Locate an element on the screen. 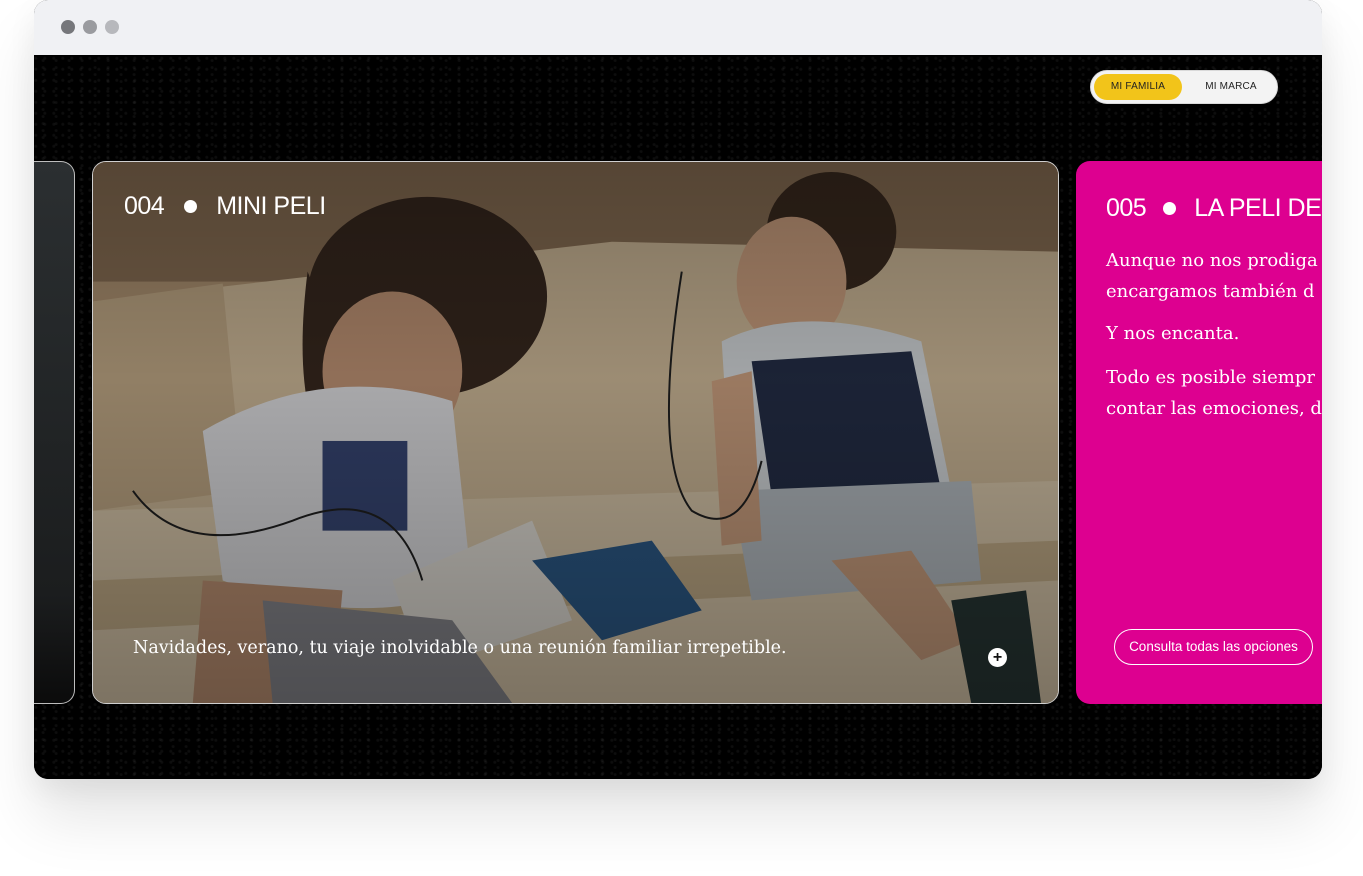  next-card-text-line: encargamos también d is located at coordinates (1210, 291).